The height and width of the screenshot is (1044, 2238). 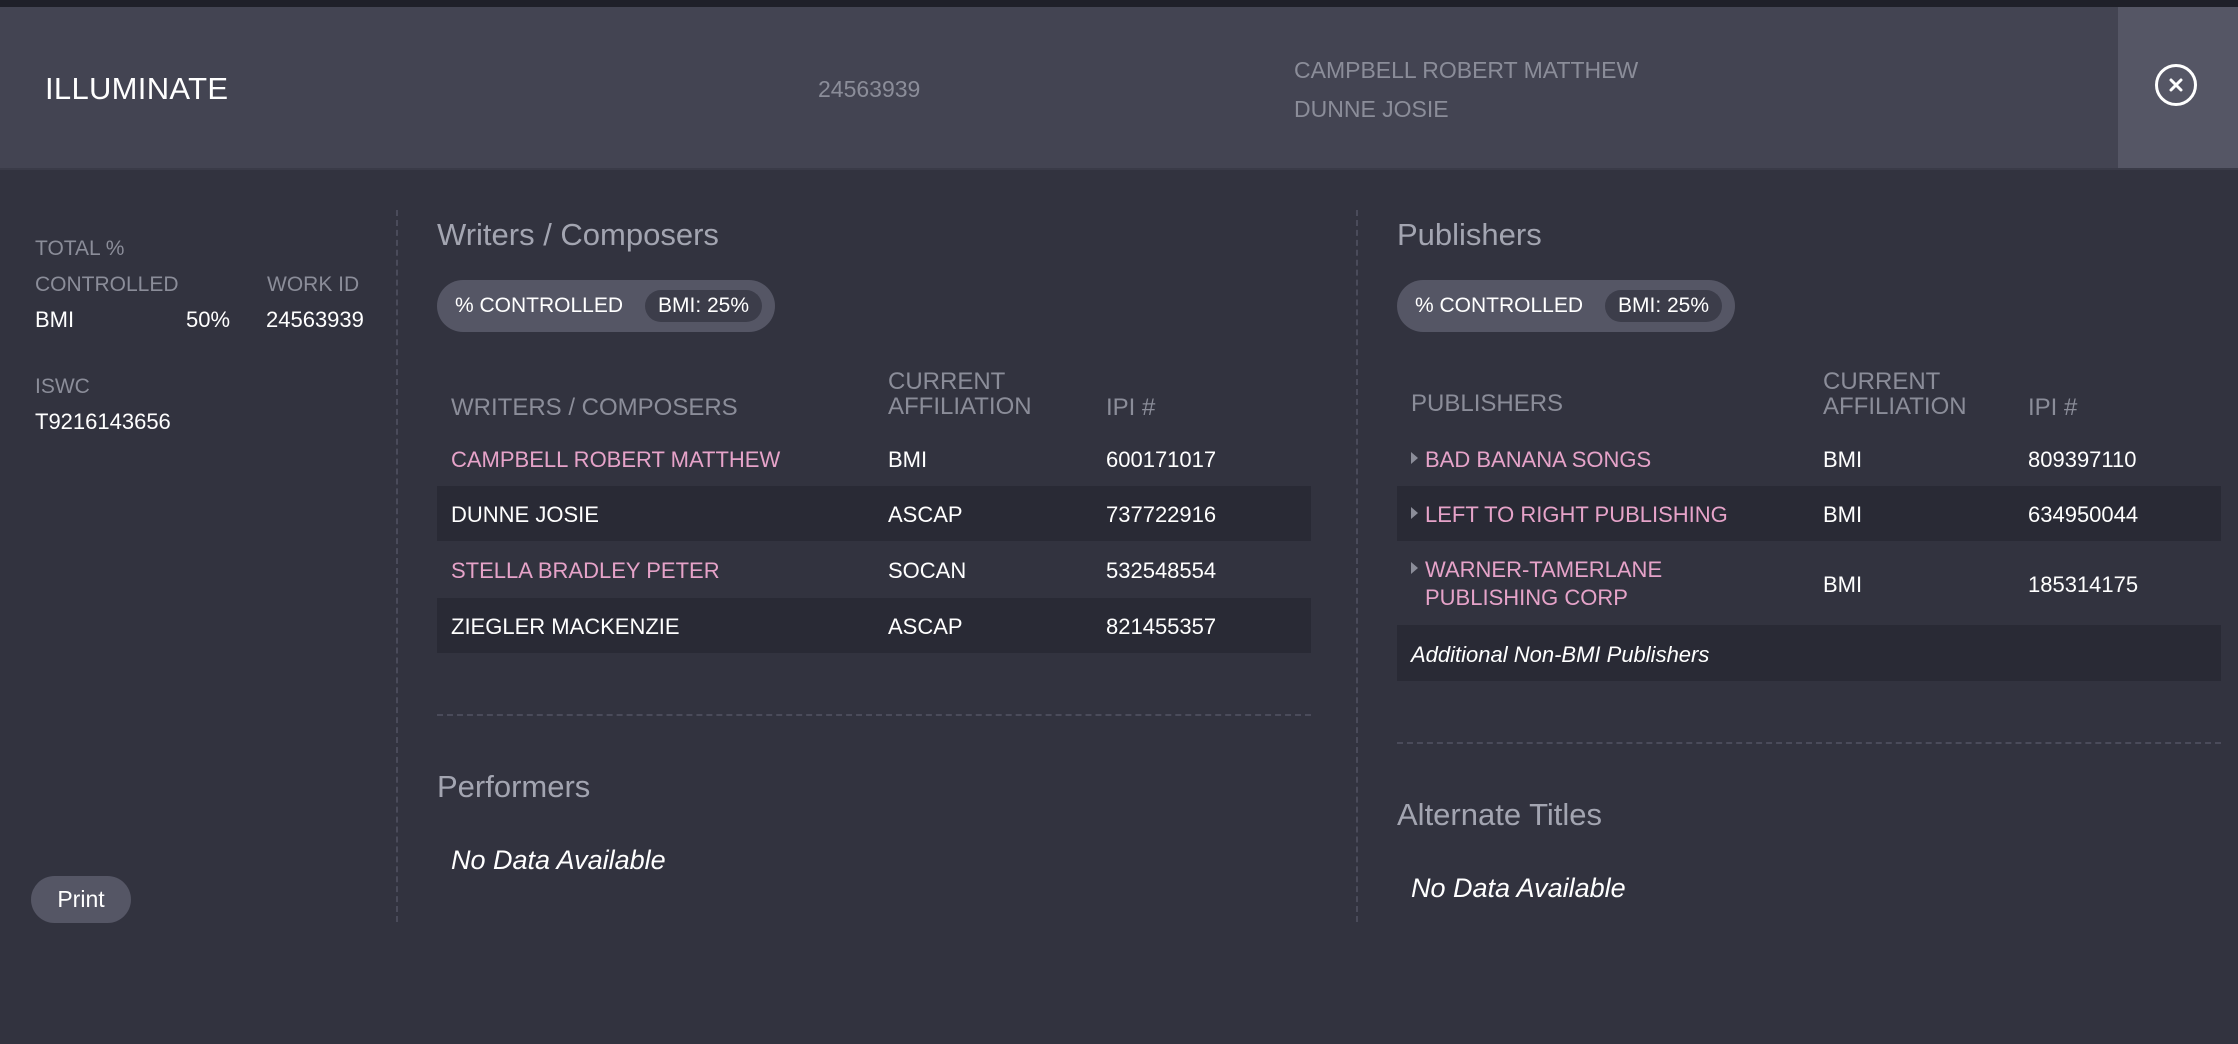 What do you see at coordinates (80, 248) in the screenshot?
I see `total-controlled-label-1: TOTAL %` at bounding box center [80, 248].